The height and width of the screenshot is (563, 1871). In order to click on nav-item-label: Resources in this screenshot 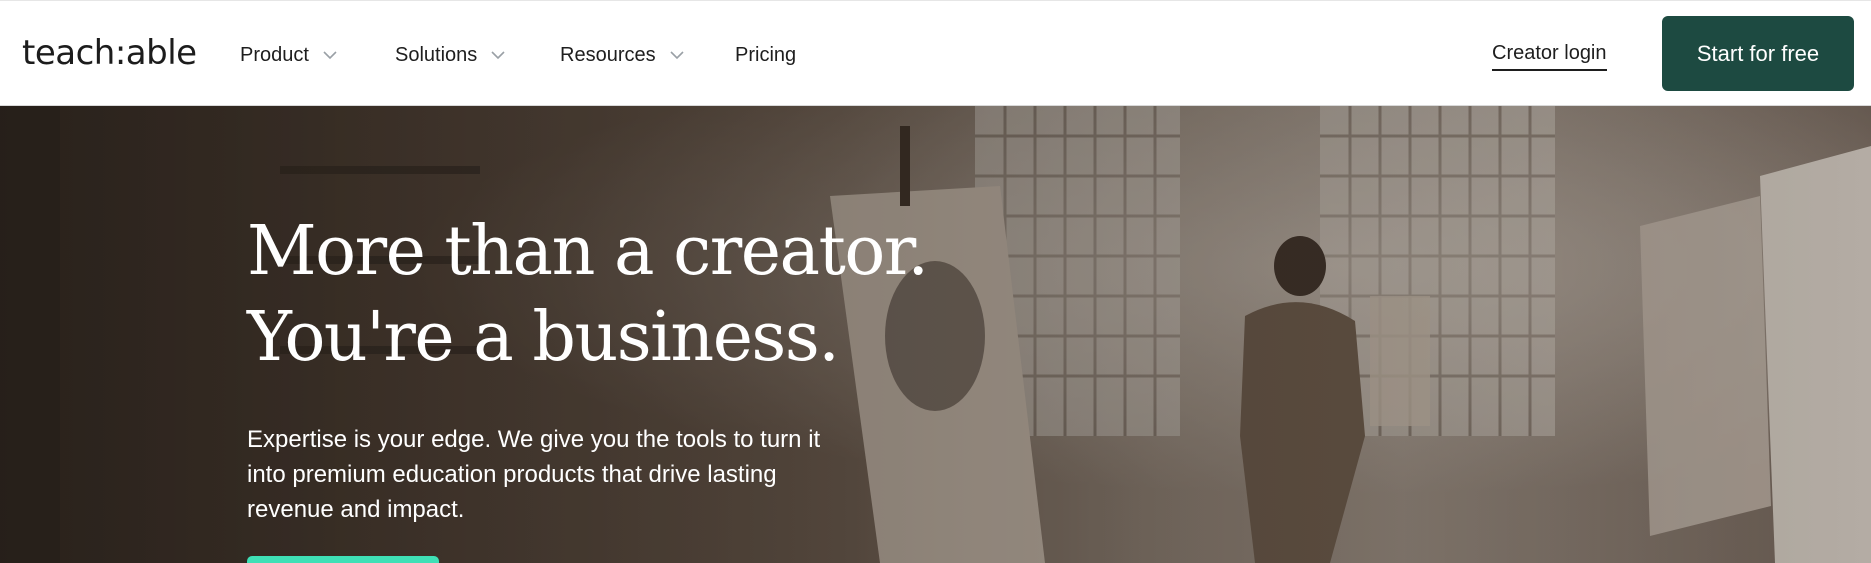, I will do `click(608, 54)`.